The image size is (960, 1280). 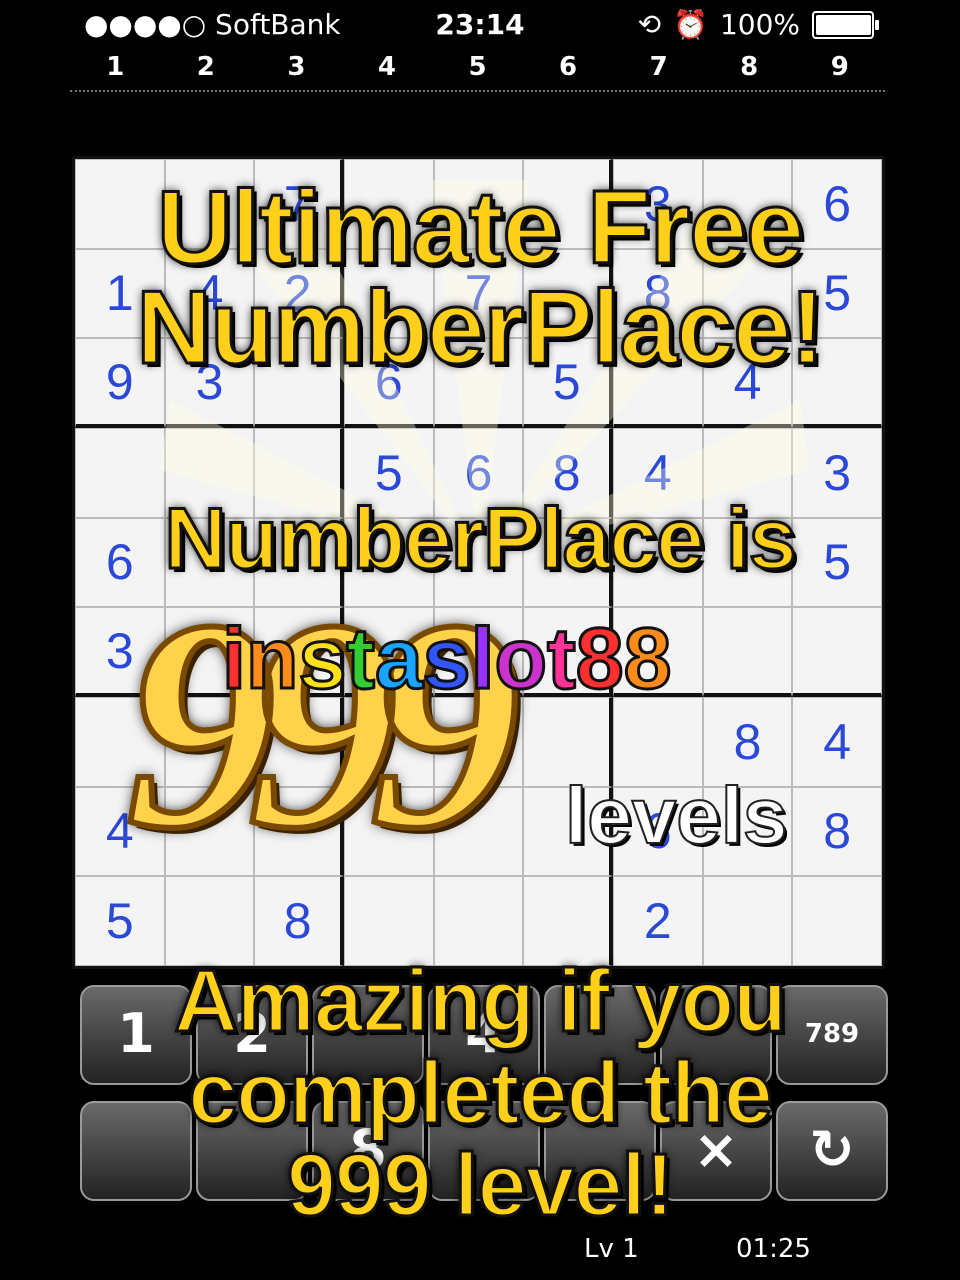 I want to click on level-label: Lv 1, so click(x=611, y=1249).